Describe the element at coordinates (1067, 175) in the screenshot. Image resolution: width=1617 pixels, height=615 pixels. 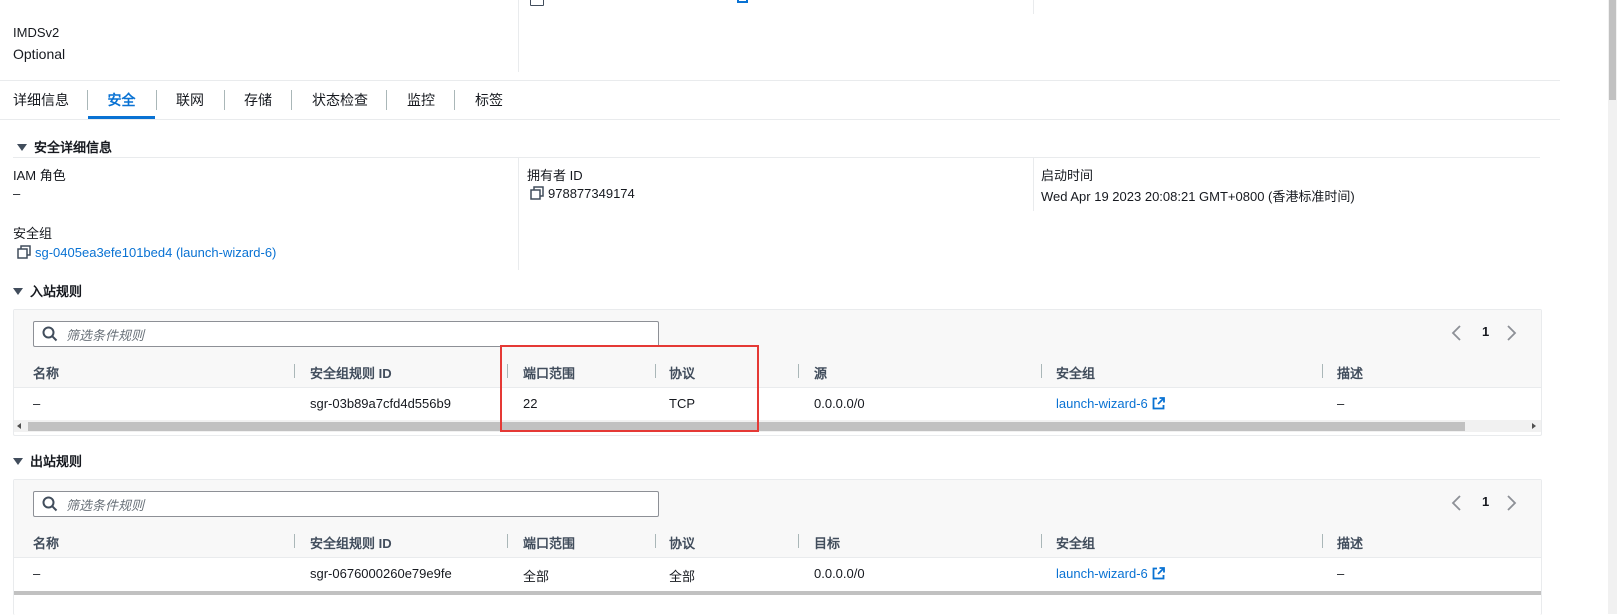
I see `launch-time-label: 启动时间` at that location.